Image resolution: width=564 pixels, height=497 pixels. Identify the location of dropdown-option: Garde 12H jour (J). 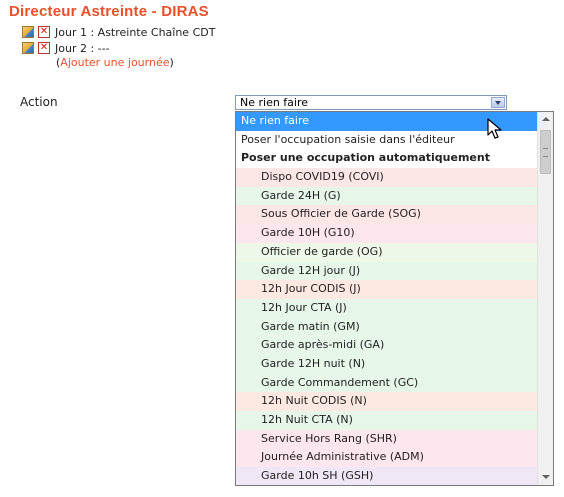
(394, 271).